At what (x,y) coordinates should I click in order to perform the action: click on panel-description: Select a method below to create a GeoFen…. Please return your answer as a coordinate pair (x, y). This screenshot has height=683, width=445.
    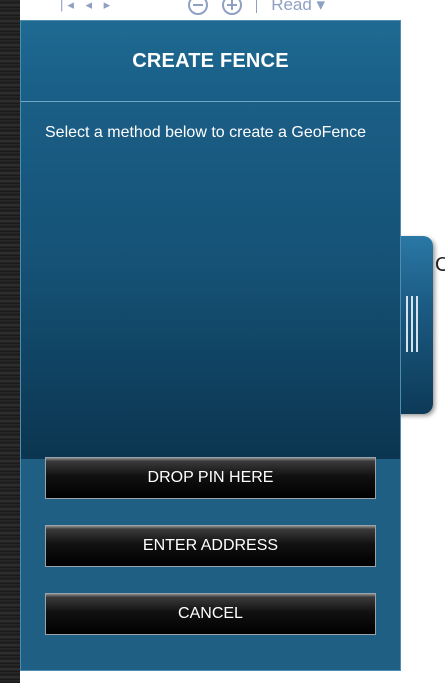
    Looking at the image, I should click on (206, 132).